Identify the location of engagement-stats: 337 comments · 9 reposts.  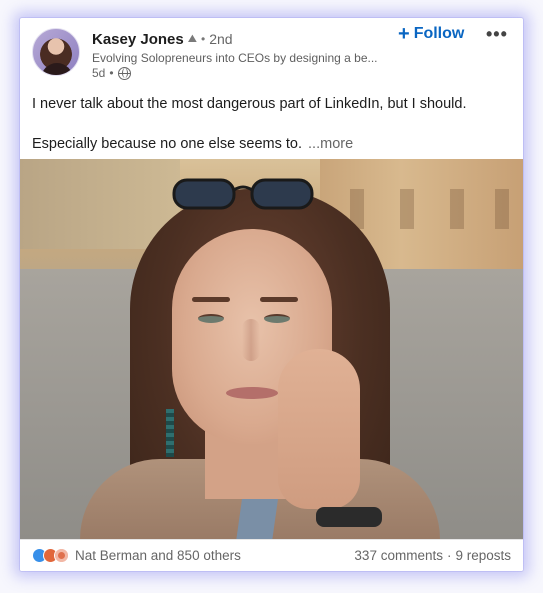
(432, 555).